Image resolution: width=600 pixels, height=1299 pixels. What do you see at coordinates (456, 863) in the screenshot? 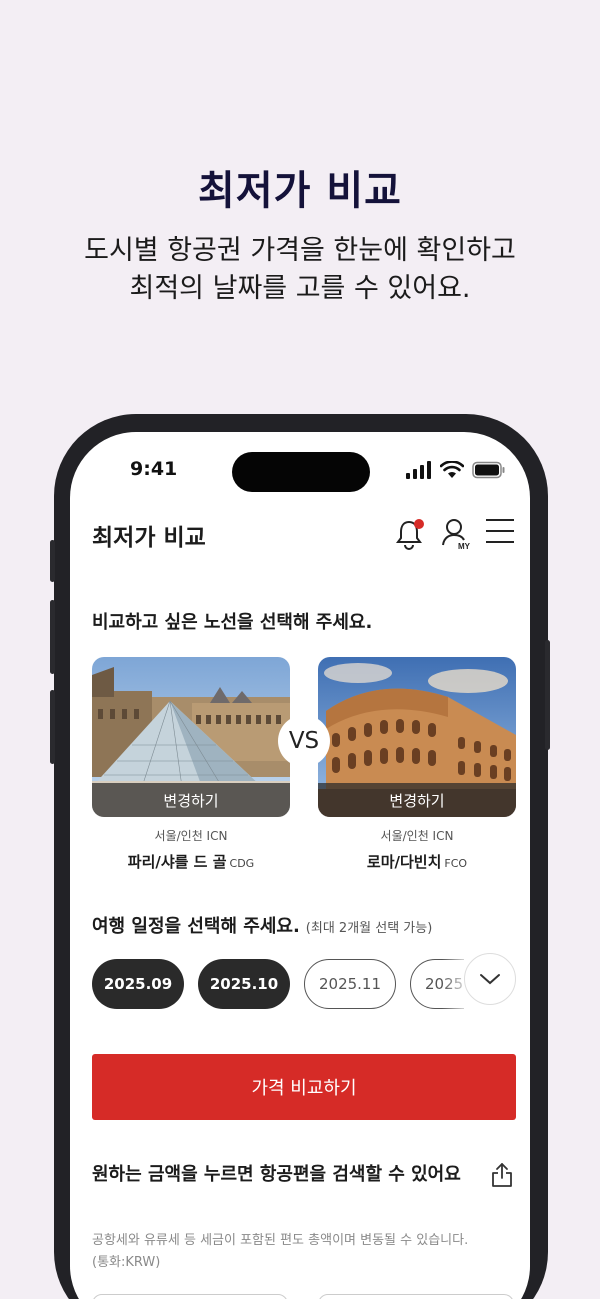
I see `destination-code: FCO` at bounding box center [456, 863].